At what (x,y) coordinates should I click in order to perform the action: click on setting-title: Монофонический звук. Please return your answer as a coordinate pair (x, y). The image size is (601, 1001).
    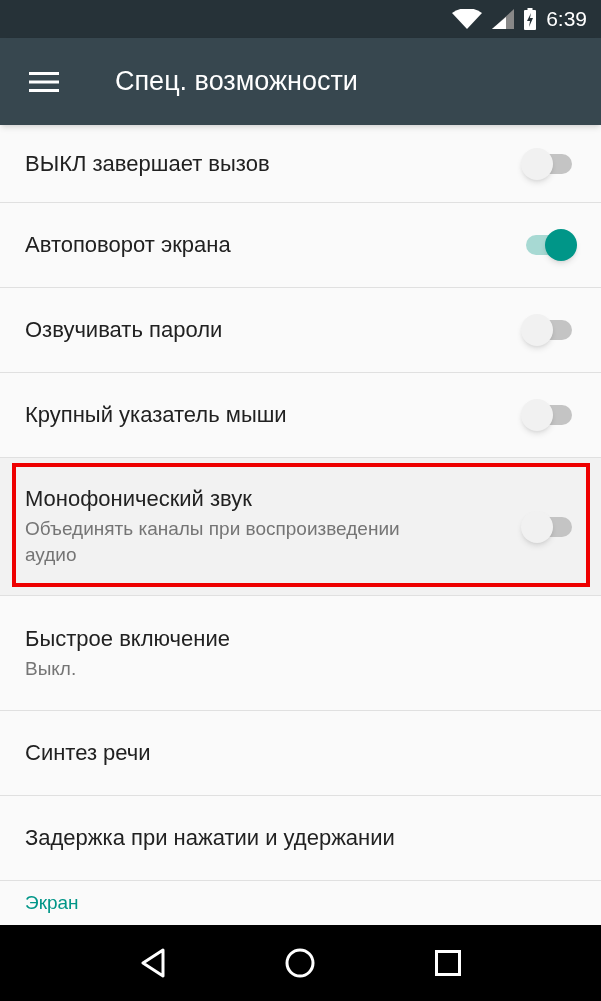
    Looking at the image, I should click on (139, 499).